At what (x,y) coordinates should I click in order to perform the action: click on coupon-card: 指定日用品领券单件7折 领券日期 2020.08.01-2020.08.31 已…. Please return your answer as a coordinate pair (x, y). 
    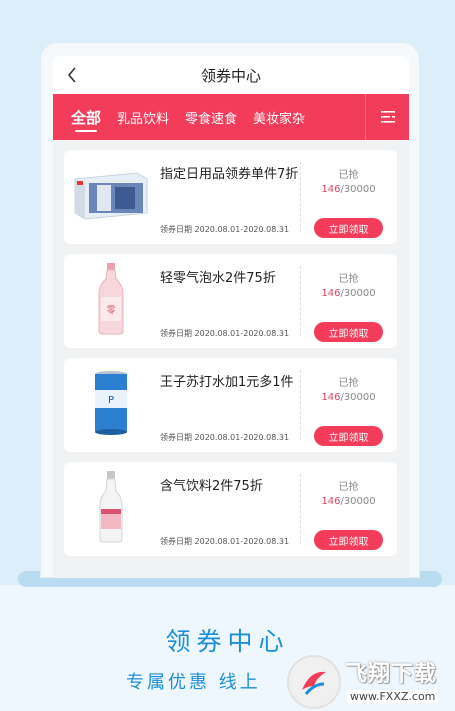
    Looking at the image, I should click on (230, 197).